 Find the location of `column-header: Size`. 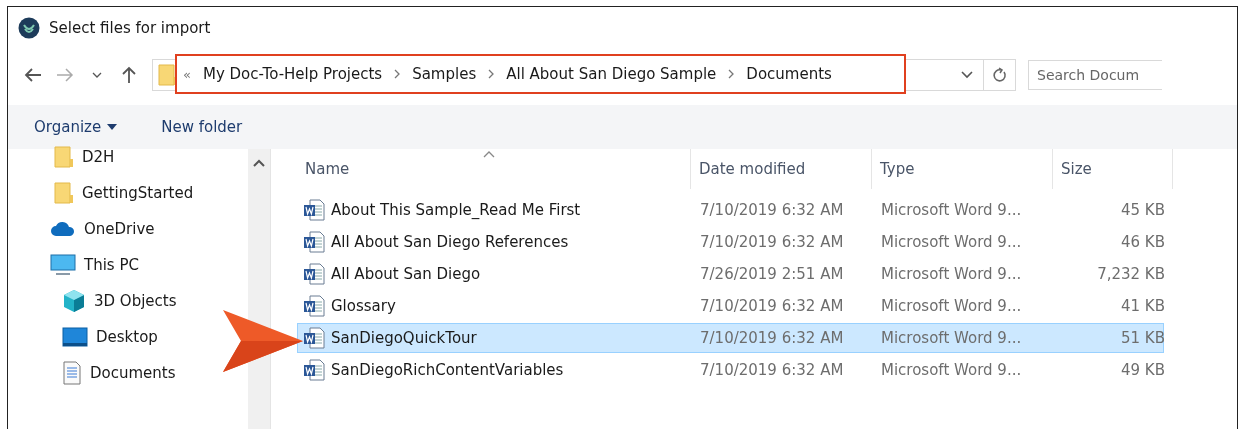

column-header: Size is located at coordinates (1113, 169).